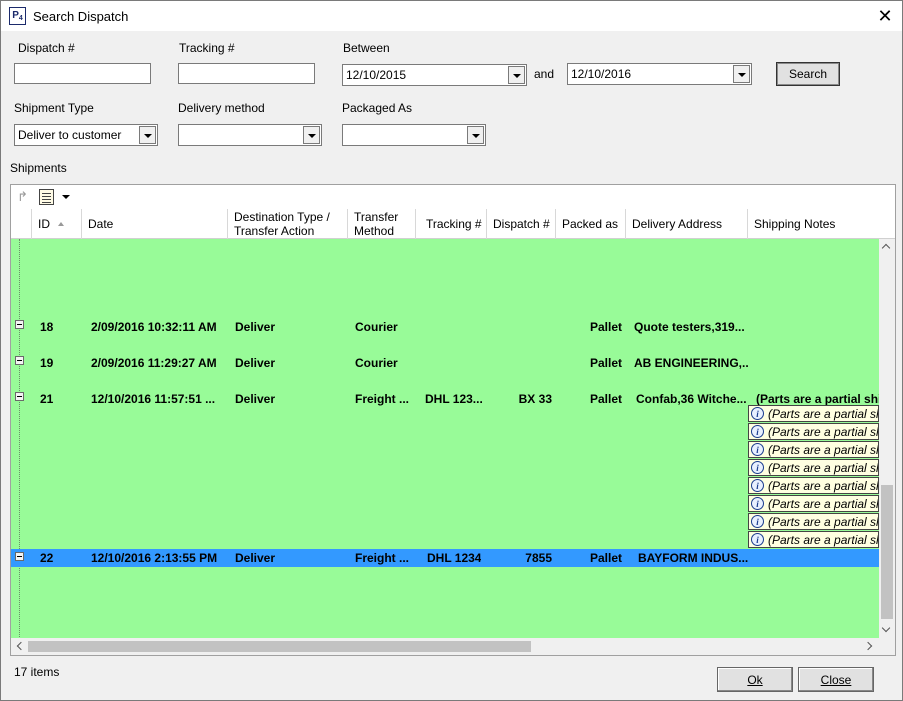 The width and height of the screenshot is (903, 701). I want to click on delivery-method-select, so click(250, 135).